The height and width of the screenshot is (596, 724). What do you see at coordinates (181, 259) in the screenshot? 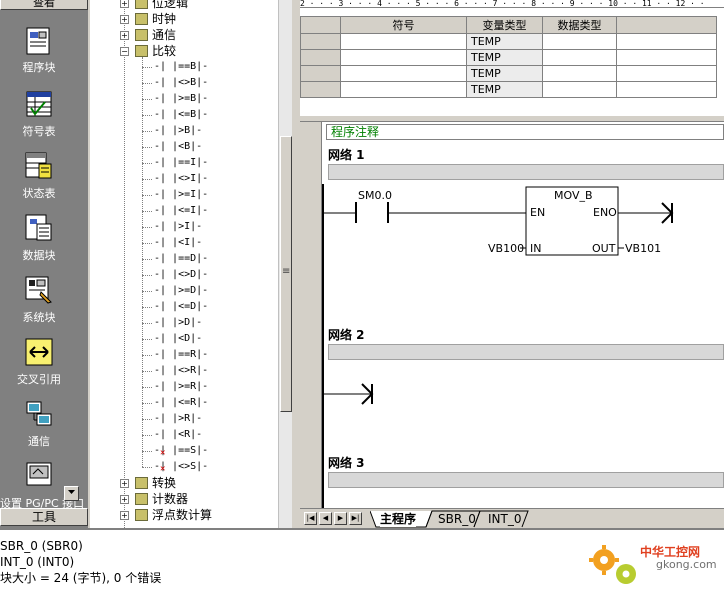
I see `tree-instruction-compare: -| |==D|-` at bounding box center [181, 259].